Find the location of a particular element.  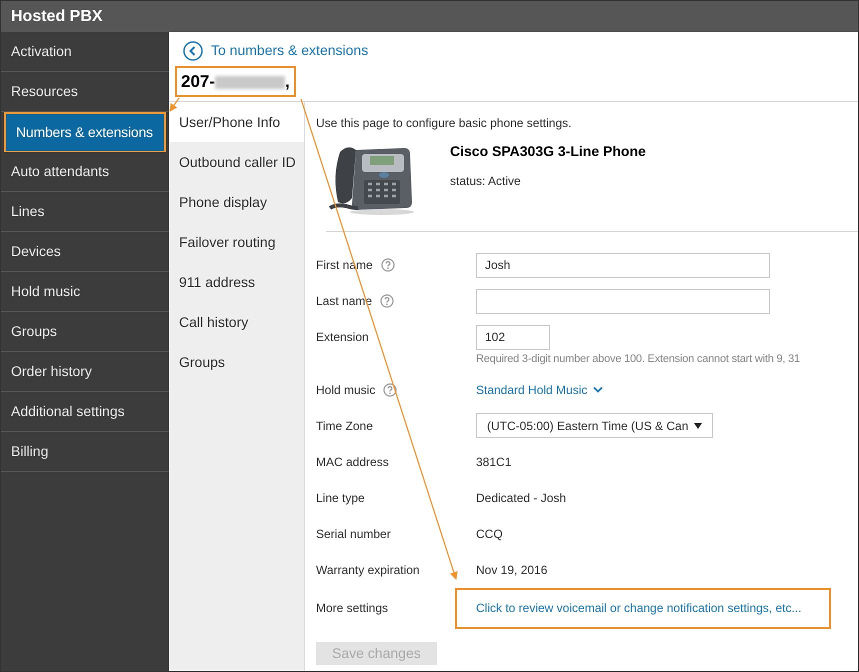

field-label: Serial number is located at coordinates (353, 534).